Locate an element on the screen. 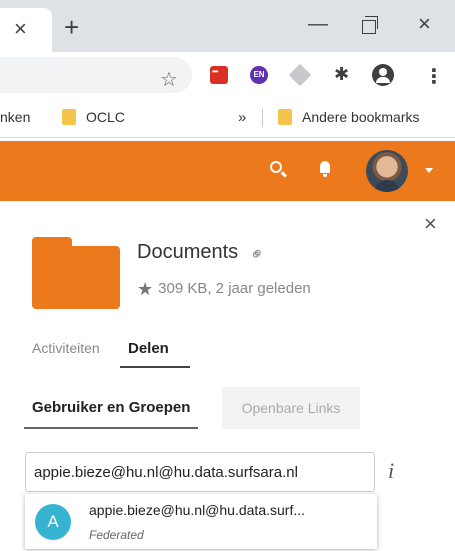 Image resolution: width=455 pixels, height=551 pixels. address-bar: ☆ is located at coordinates (96, 75).